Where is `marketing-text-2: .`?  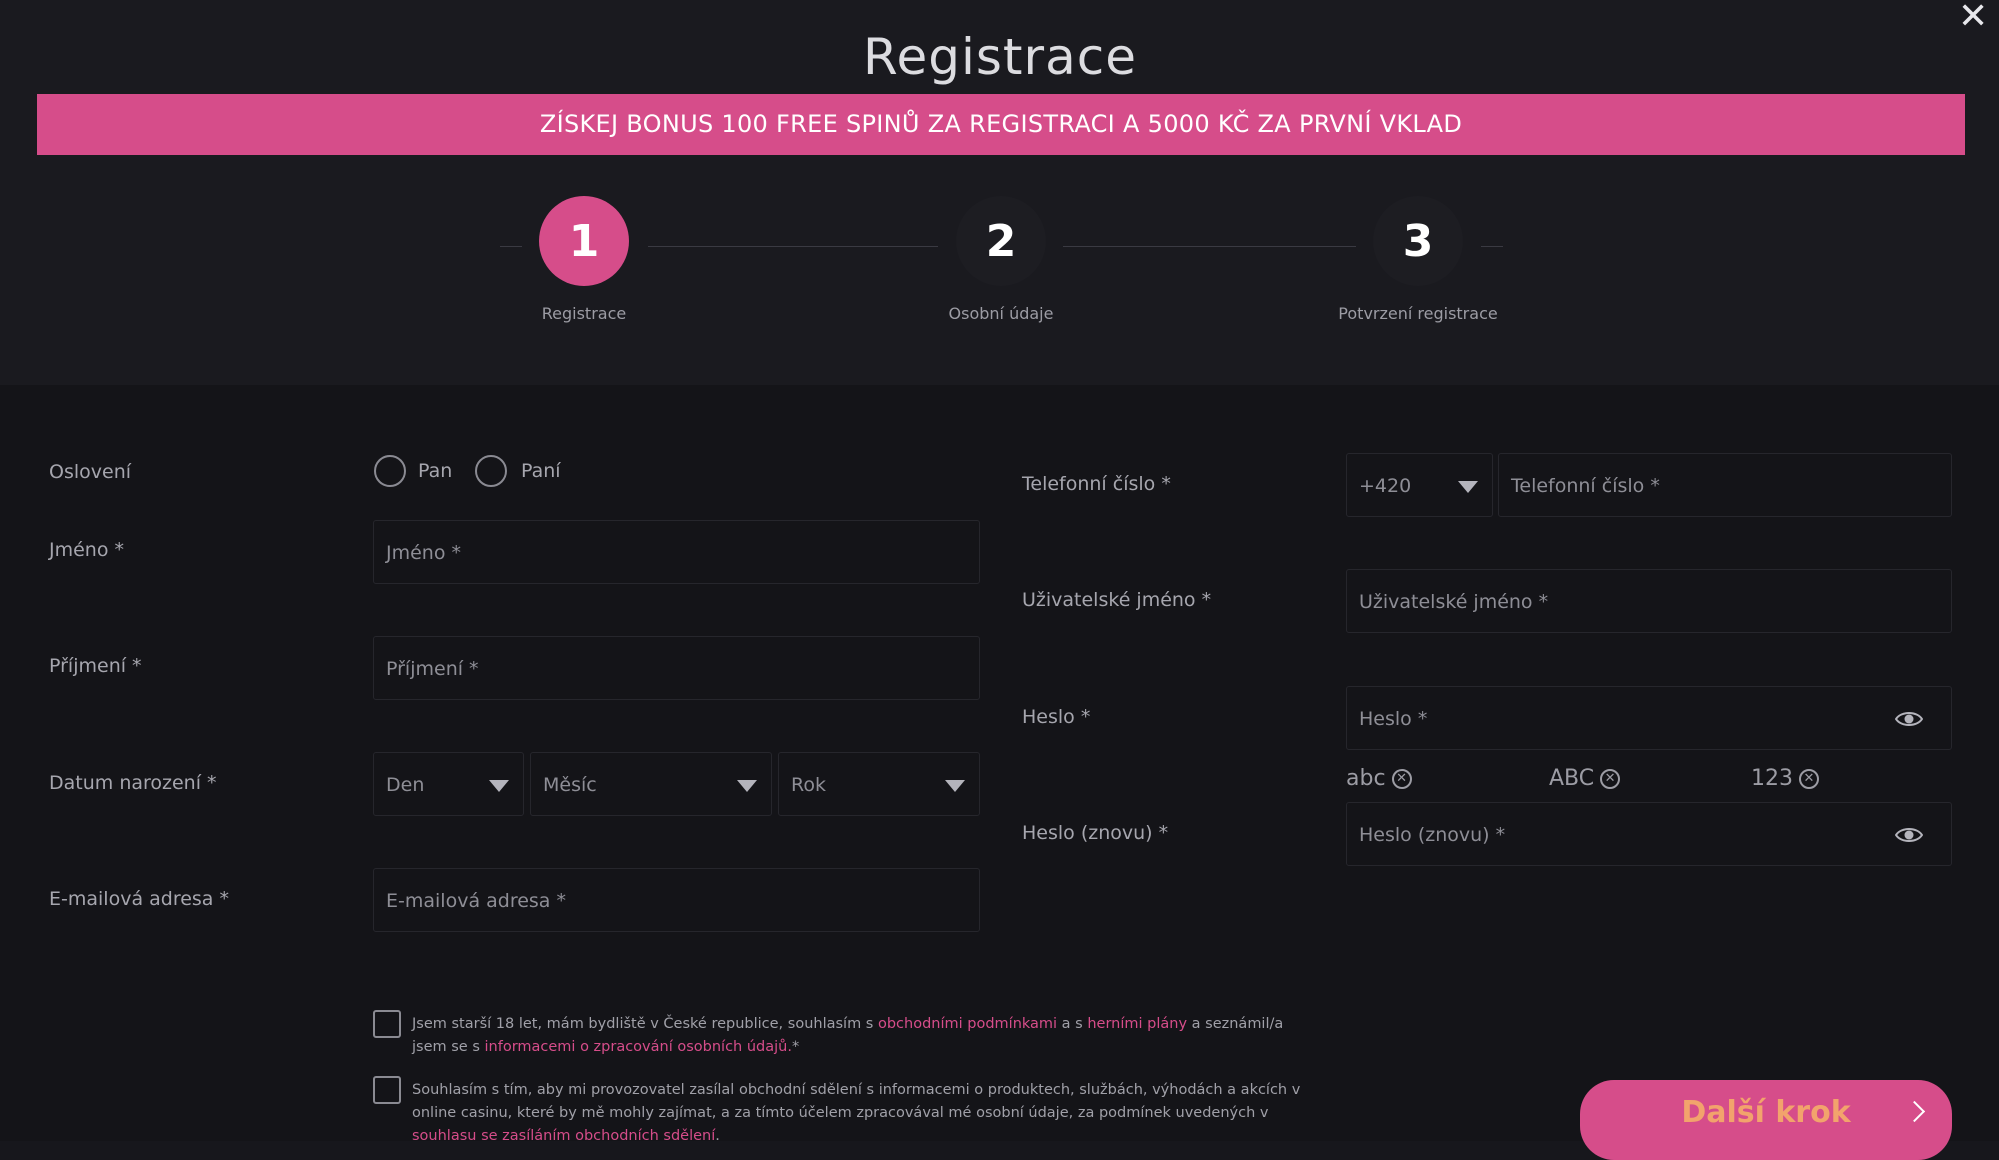 marketing-text-2: . is located at coordinates (717, 1136).